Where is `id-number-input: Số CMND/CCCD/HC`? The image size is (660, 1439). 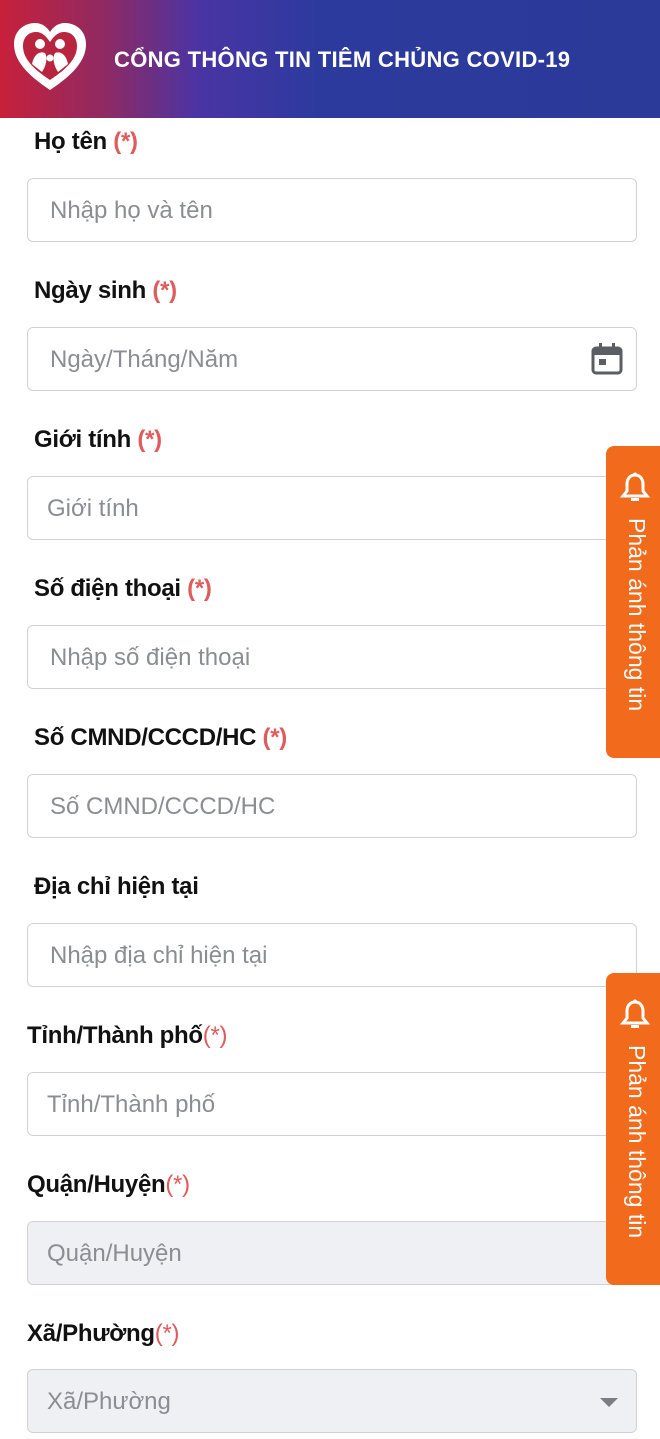
id-number-input: Số CMND/CCCD/HC is located at coordinates (332, 806).